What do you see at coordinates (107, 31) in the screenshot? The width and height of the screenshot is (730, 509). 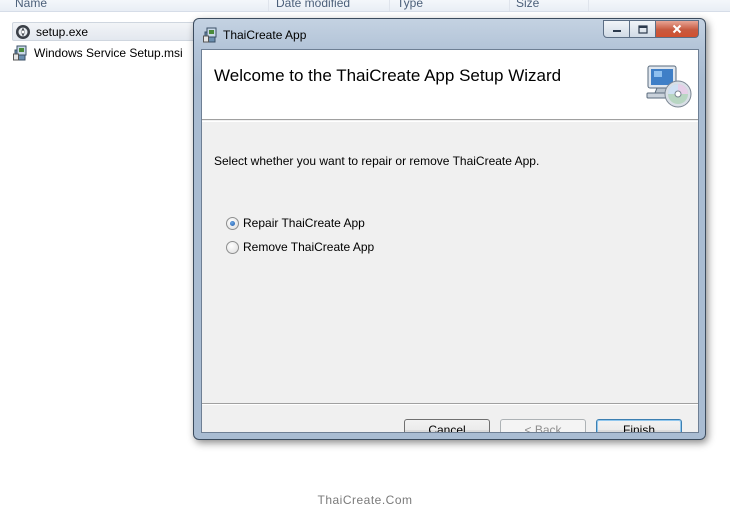 I see `file-item-setup-exe: setup.exe` at bounding box center [107, 31].